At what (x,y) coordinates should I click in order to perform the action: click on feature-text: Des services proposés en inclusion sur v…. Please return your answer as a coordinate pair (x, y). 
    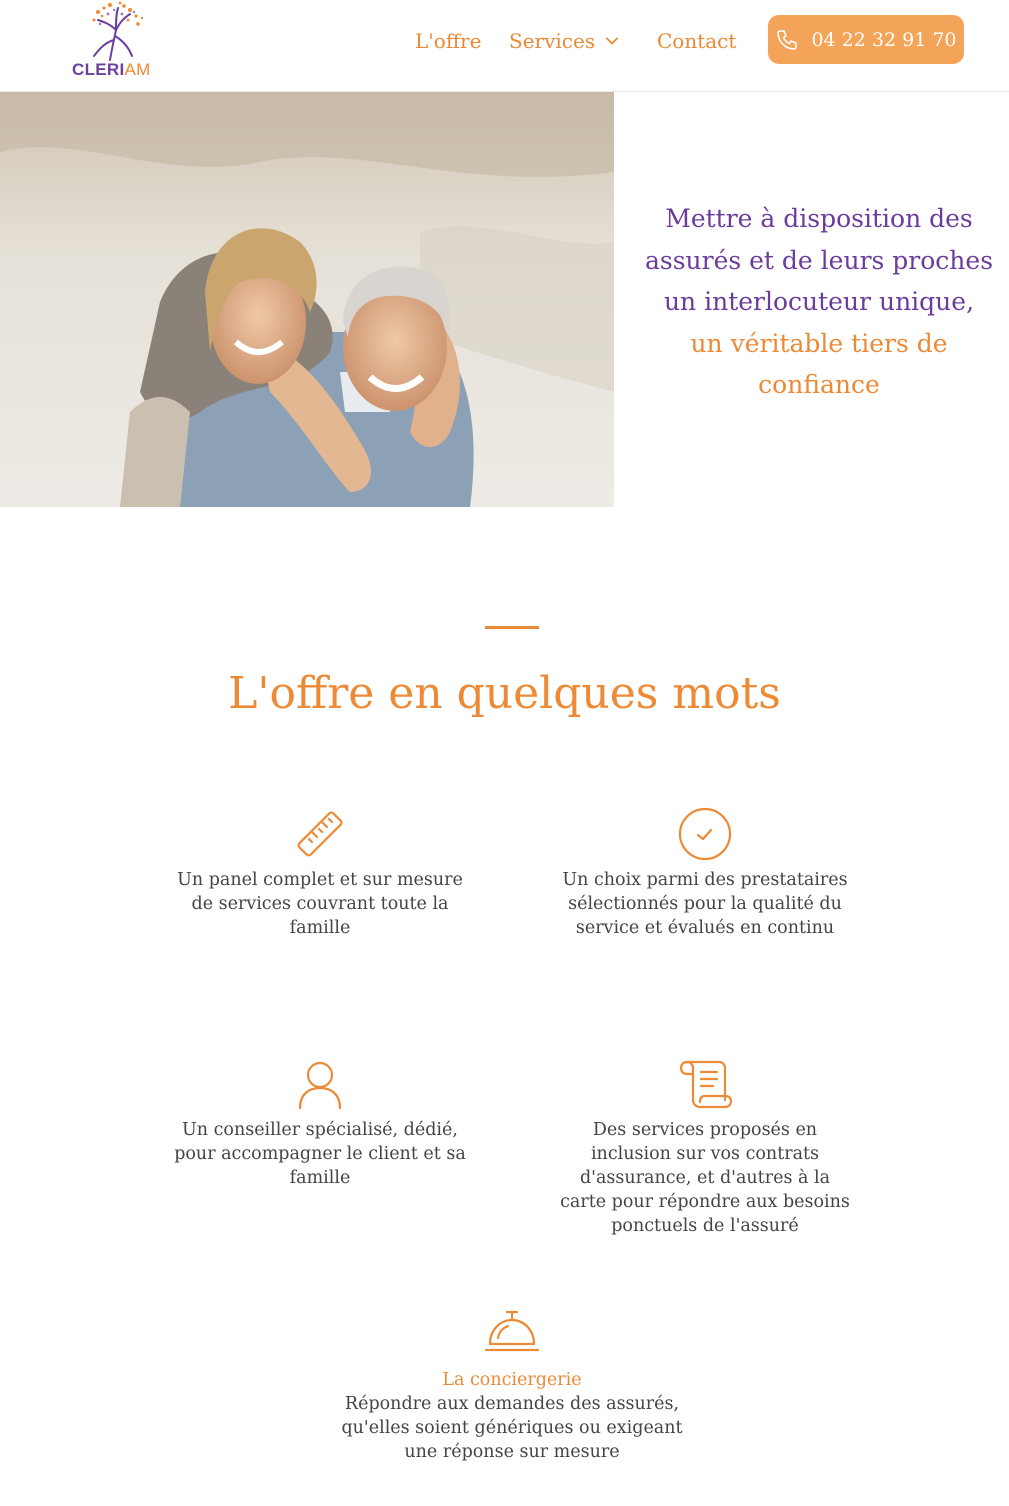
    Looking at the image, I should click on (705, 1178).